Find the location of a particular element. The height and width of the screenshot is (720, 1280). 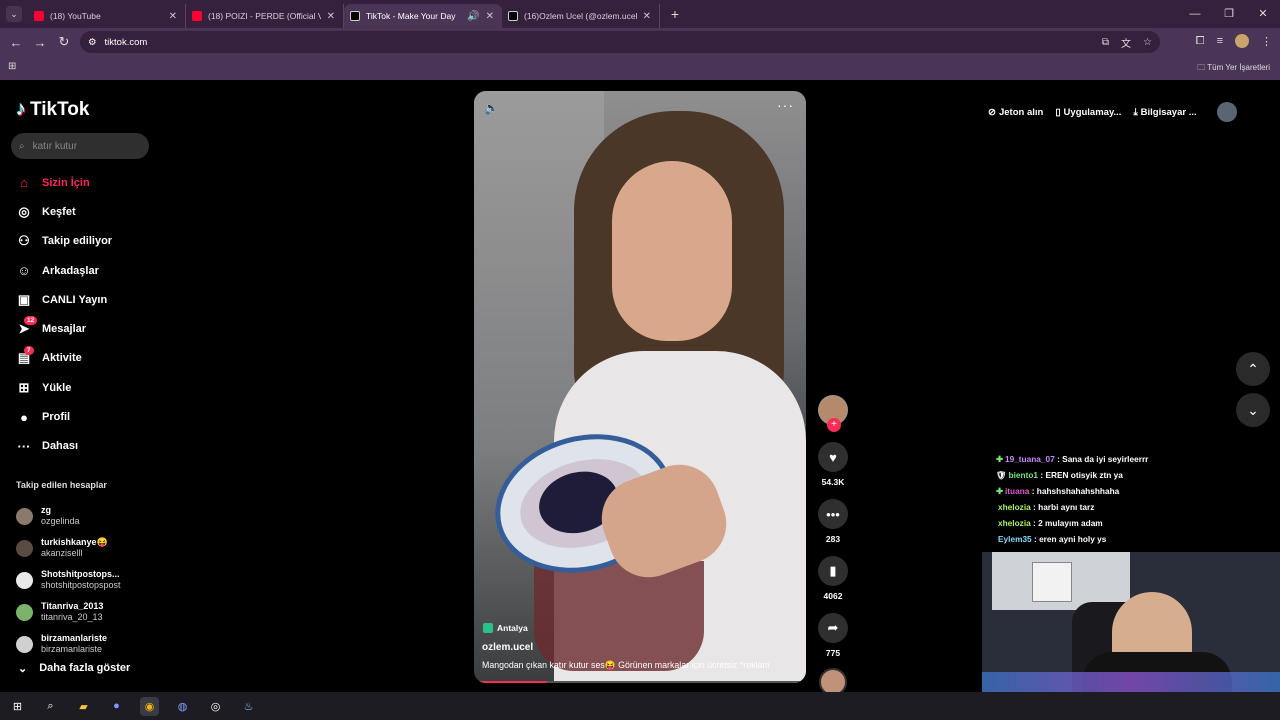

browser-tab-ozlem: (16)Ozlem Ucel (@ozlem.ucel) | TikTok ✕ is located at coordinates (581, 16).